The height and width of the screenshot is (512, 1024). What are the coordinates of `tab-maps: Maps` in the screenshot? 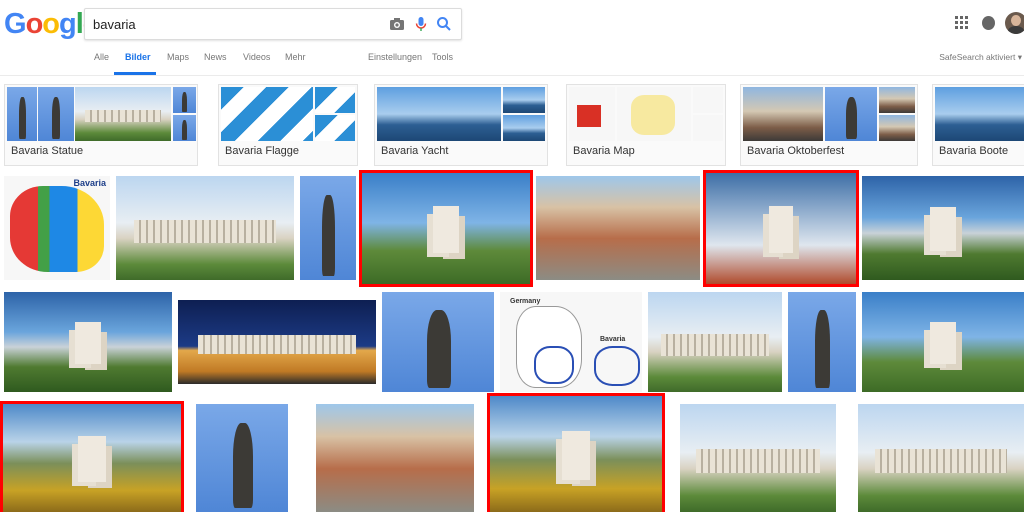 It's located at (178, 57).